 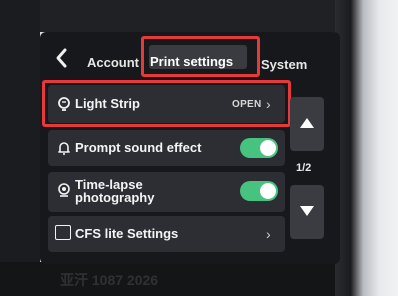 What do you see at coordinates (127, 233) in the screenshot?
I see `cfs-lite-settings-label: CFS lite Settings` at bounding box center [127, 233].